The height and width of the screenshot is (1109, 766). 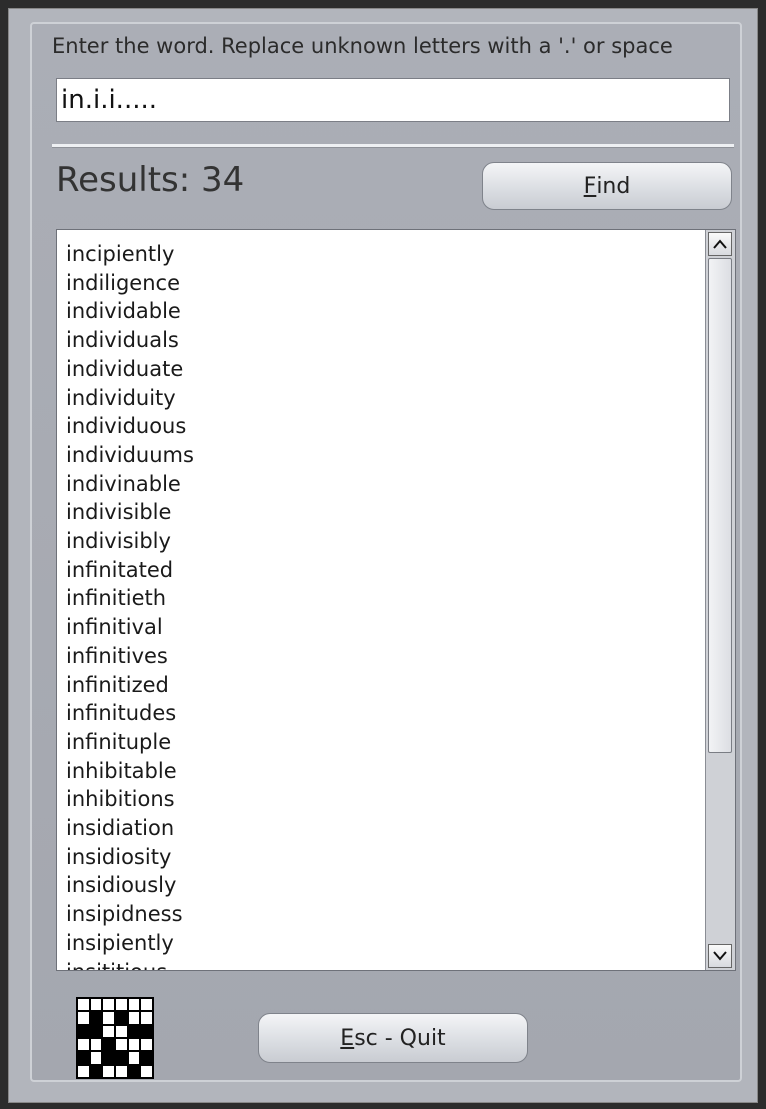 What do you see at coordinates (130, 455) in the screenshot?
I see `list-item: individuums` at bounding box center [130, 455].